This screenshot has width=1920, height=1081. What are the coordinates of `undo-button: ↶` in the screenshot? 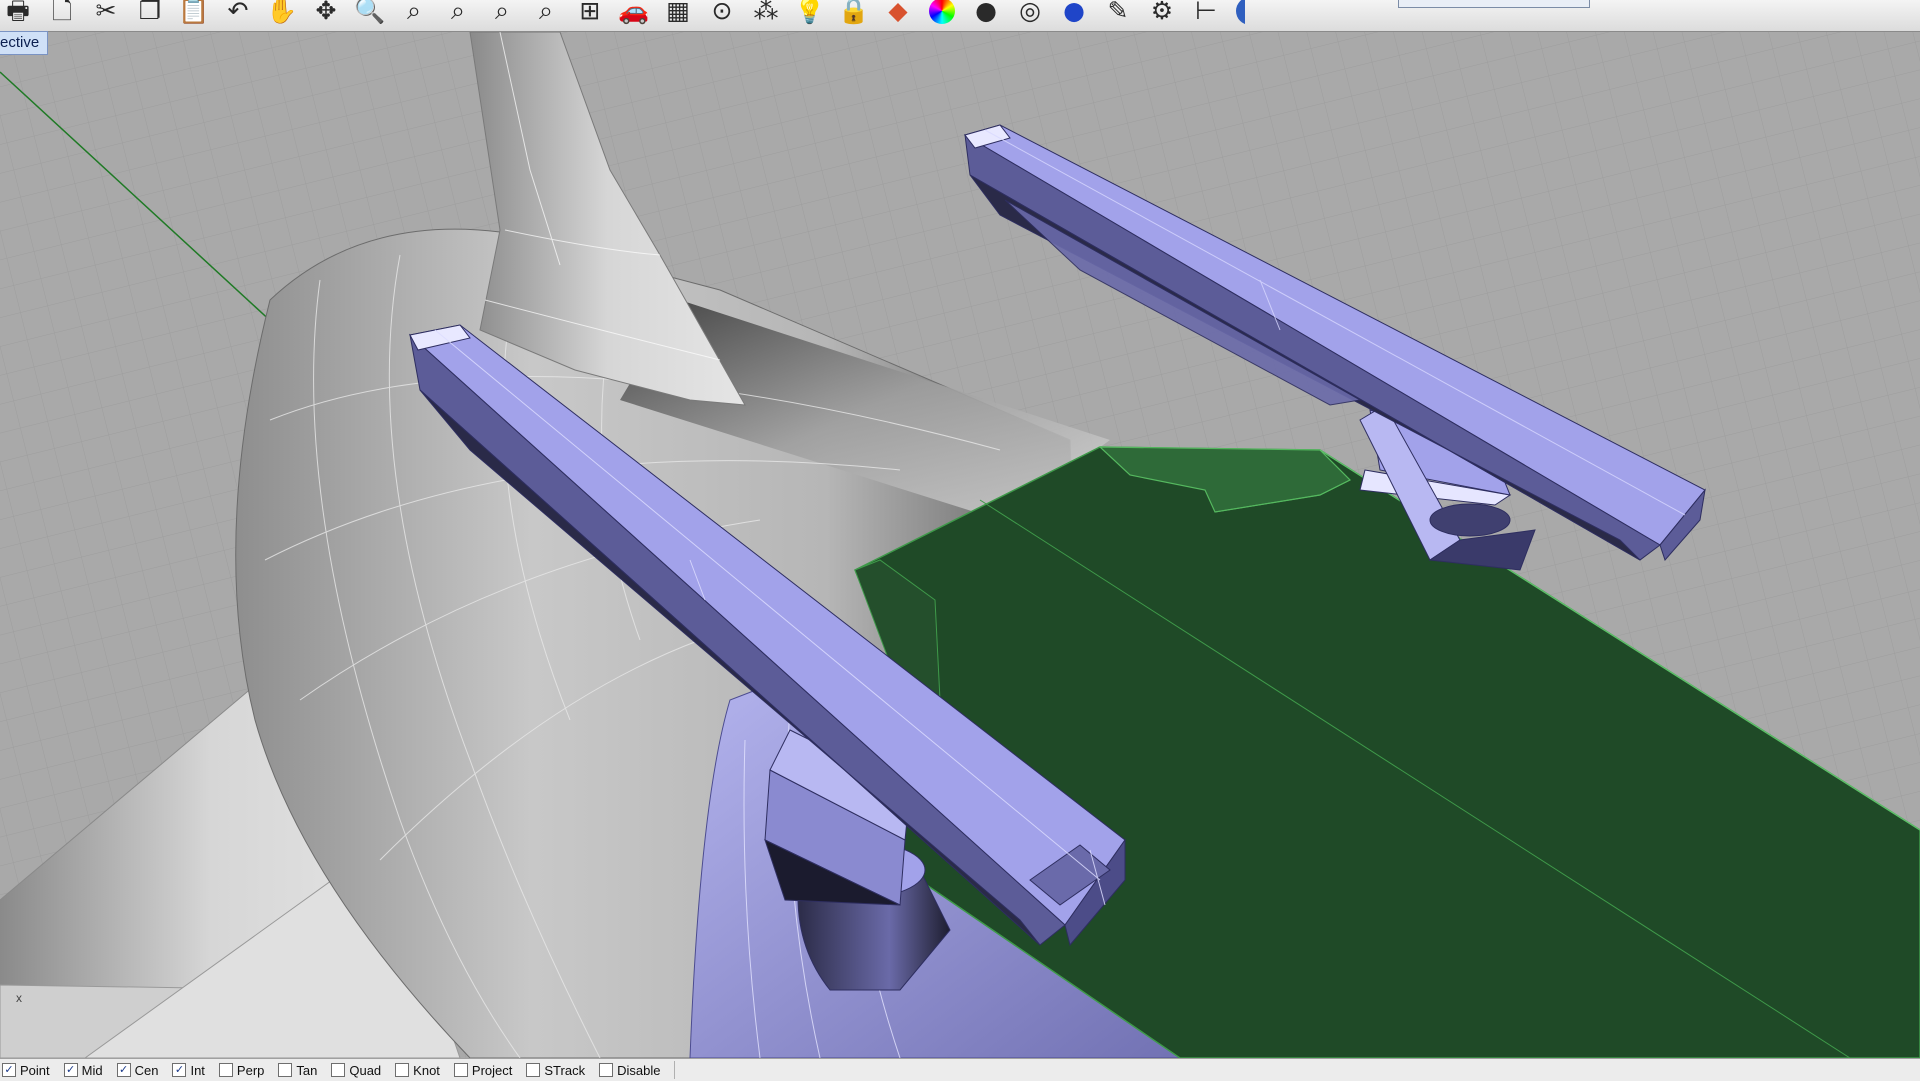 It's located at (238, 13).